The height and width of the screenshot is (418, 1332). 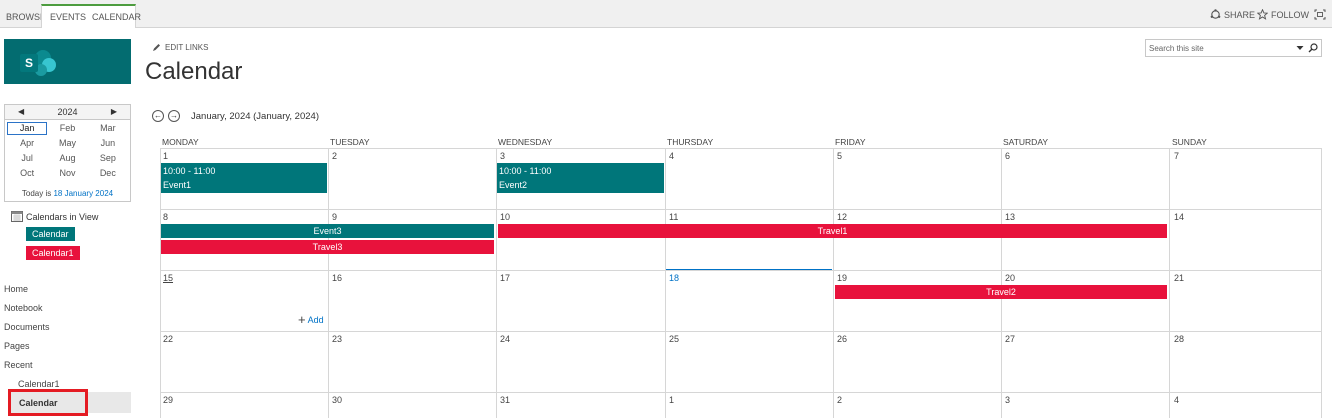 I want to click on follow-button: FOLLOW, so click(x=1283, y=14).